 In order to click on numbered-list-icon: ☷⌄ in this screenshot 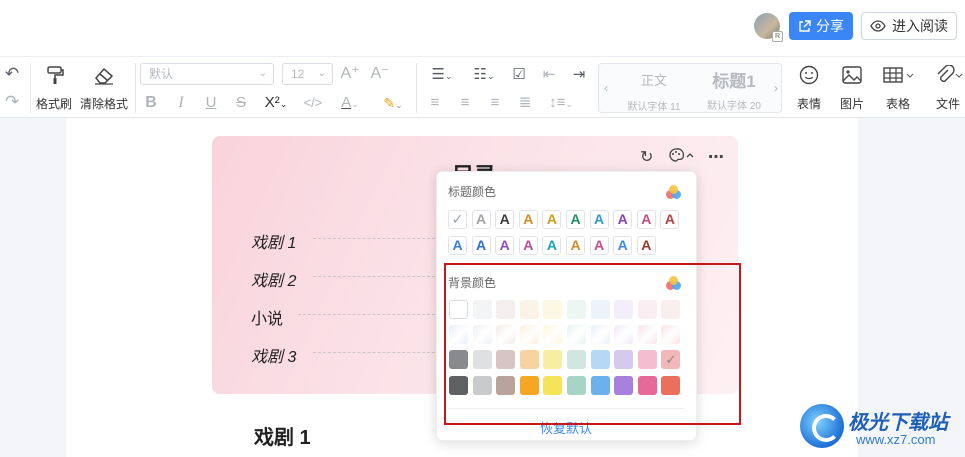, I will do `click(484, 75)`.